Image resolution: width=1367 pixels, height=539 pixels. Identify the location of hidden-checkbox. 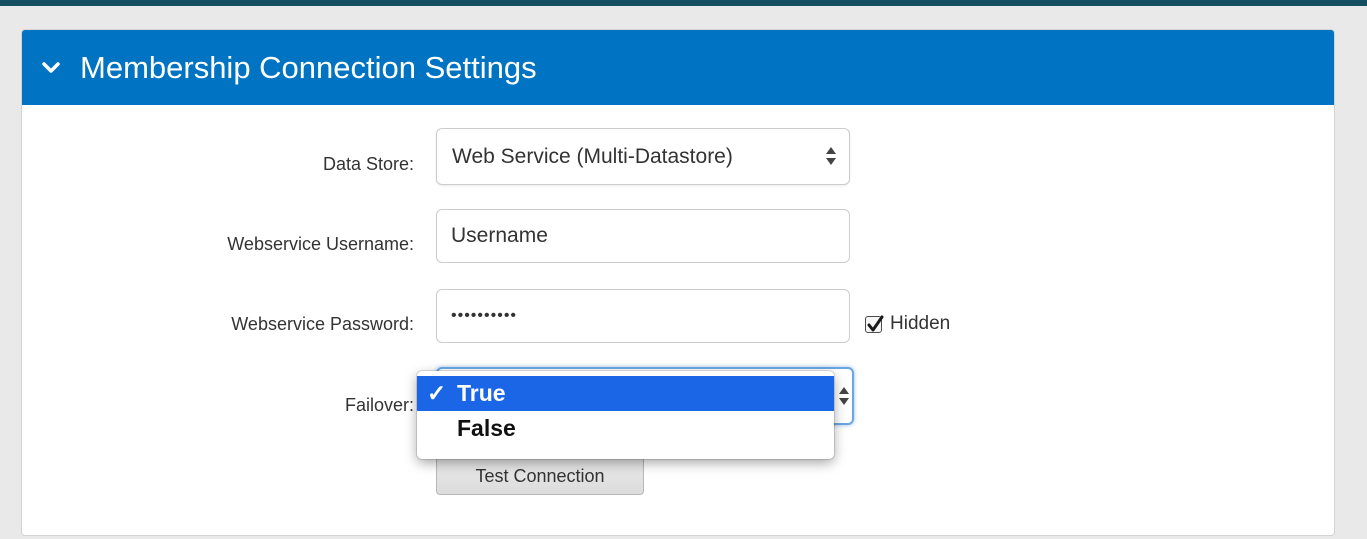
(874, 324).